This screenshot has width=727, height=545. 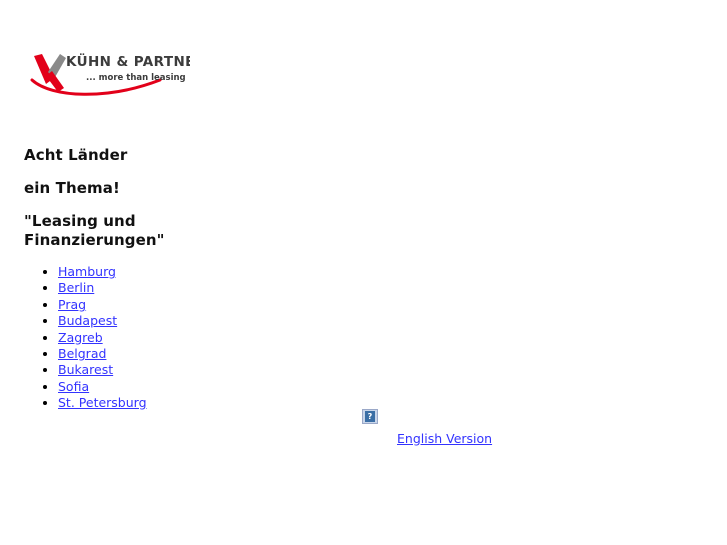 I want to click on city-link-budapest: Budapest, so click(x=87, y=320).